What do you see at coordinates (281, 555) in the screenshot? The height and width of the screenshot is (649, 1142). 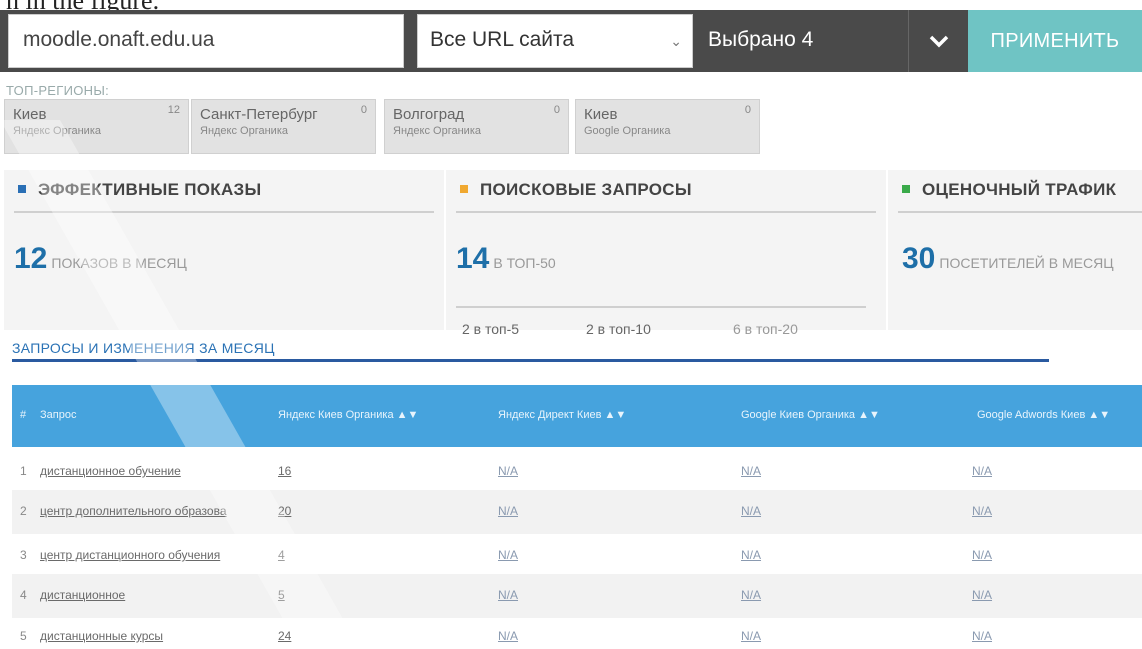 I see `yandex-position: 4` at bounding box center [281, 555].